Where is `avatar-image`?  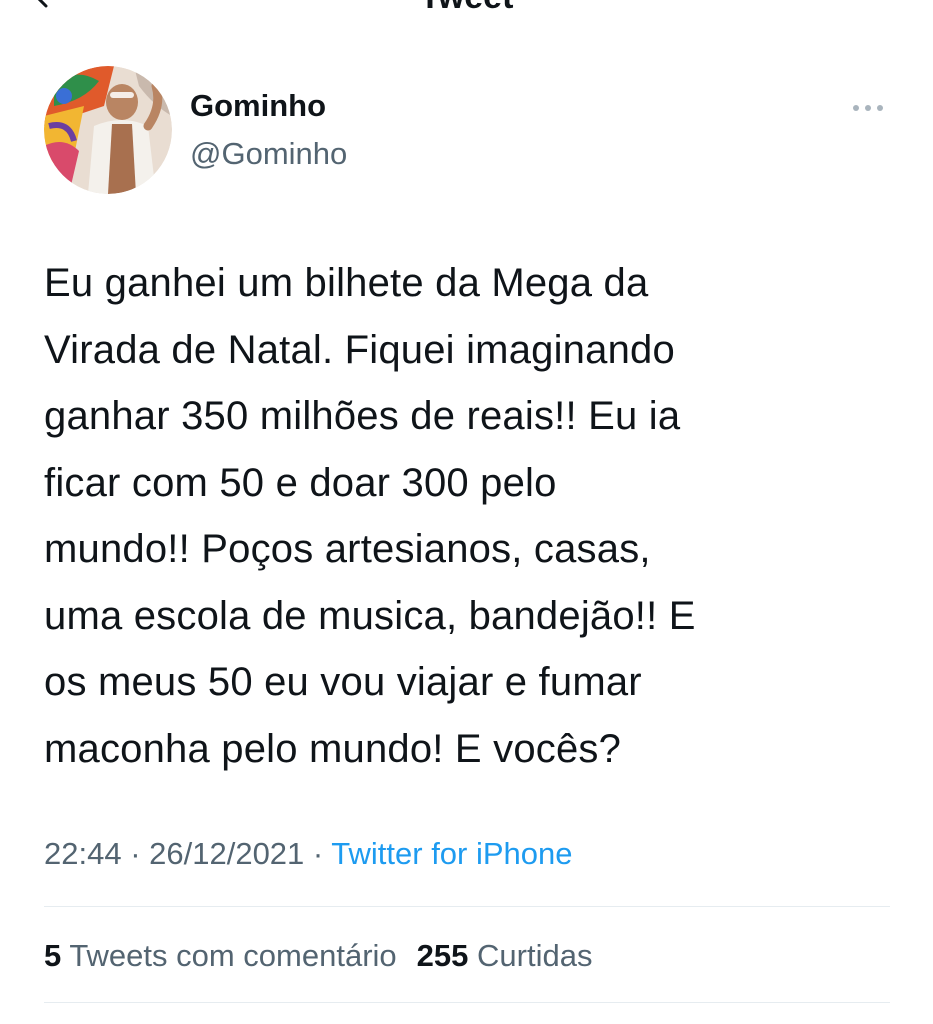
avatar-image is located at coordinates (108, 130).